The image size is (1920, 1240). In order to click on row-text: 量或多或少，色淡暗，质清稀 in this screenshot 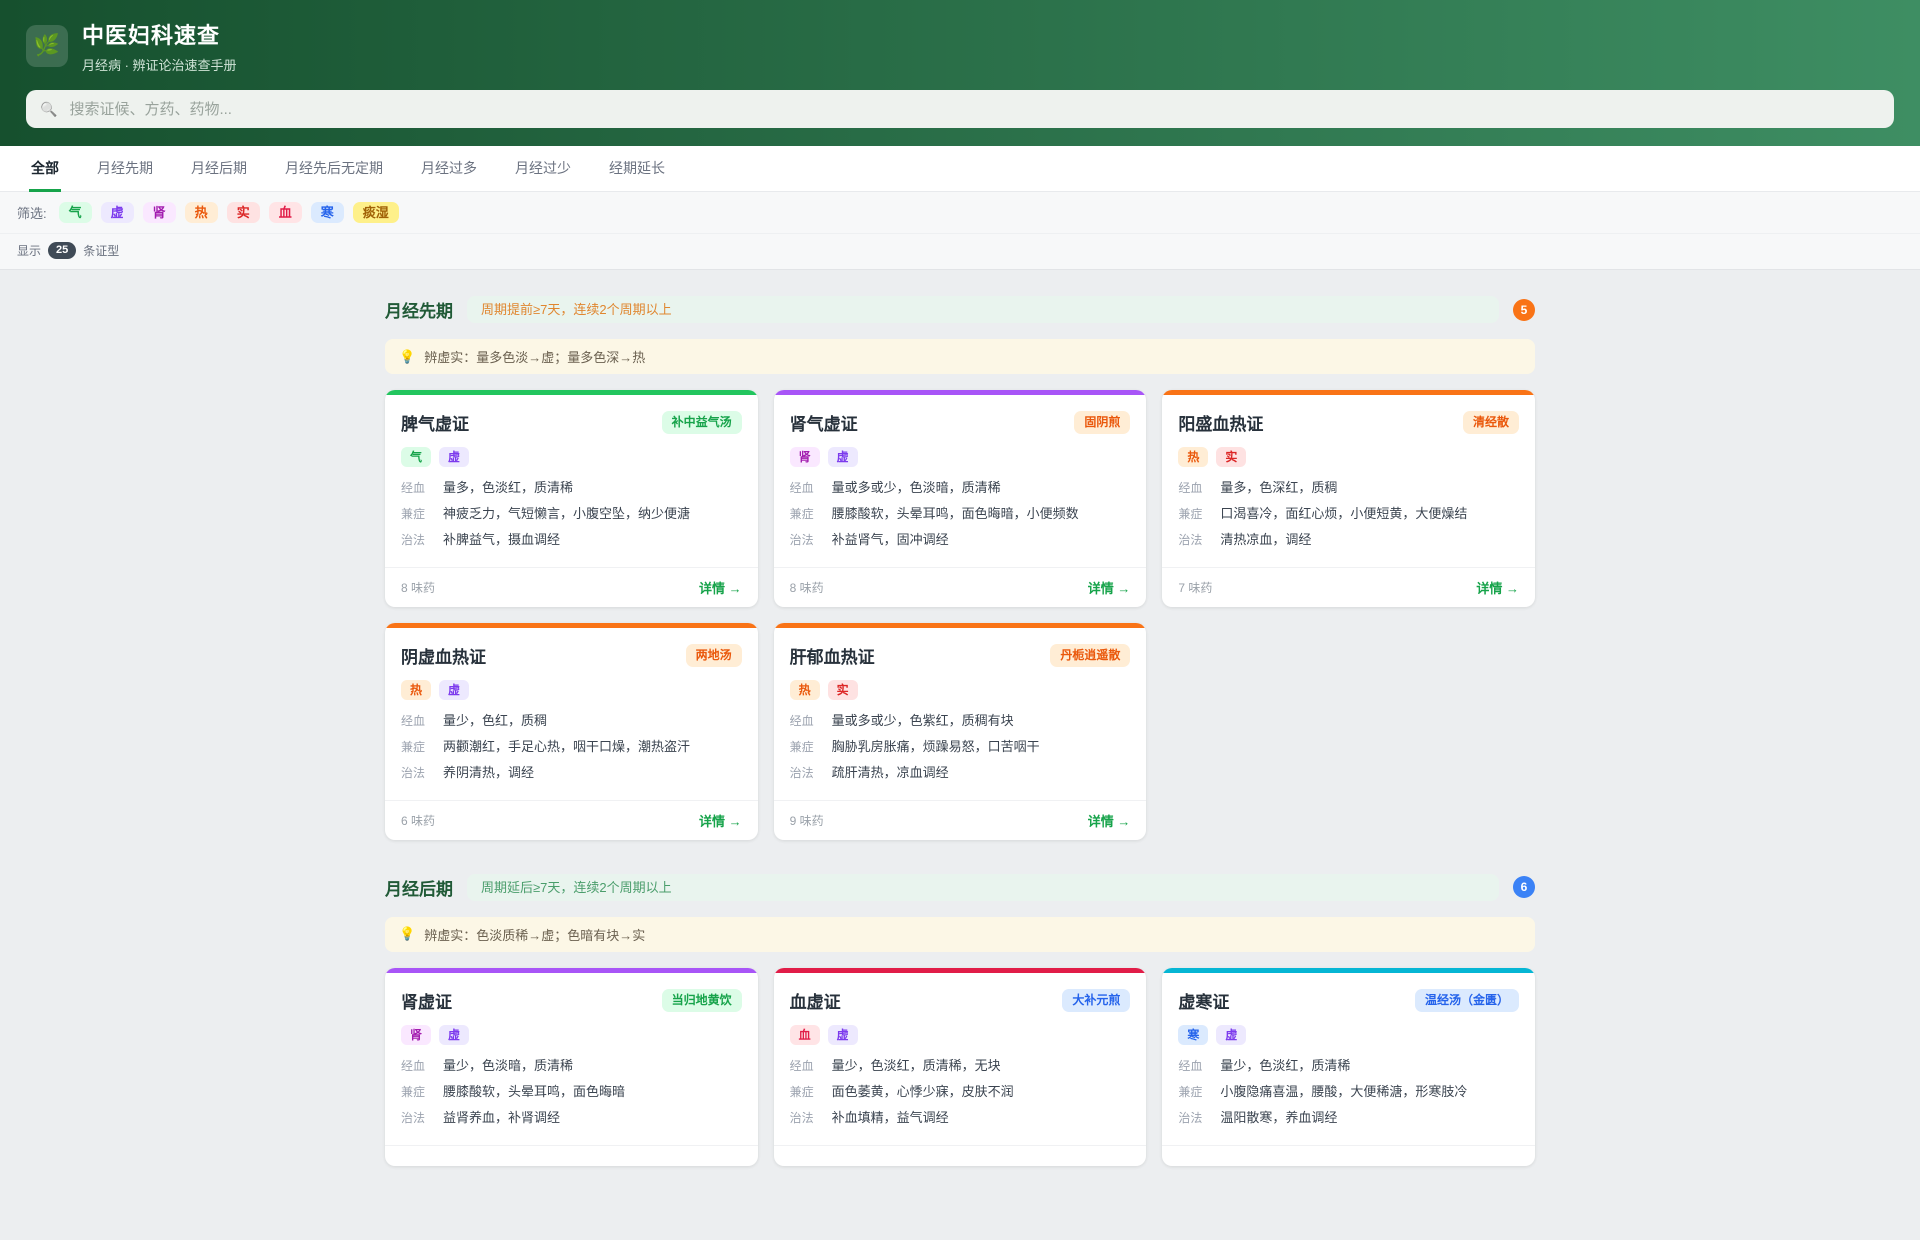, I will do `click(916, 488)`.